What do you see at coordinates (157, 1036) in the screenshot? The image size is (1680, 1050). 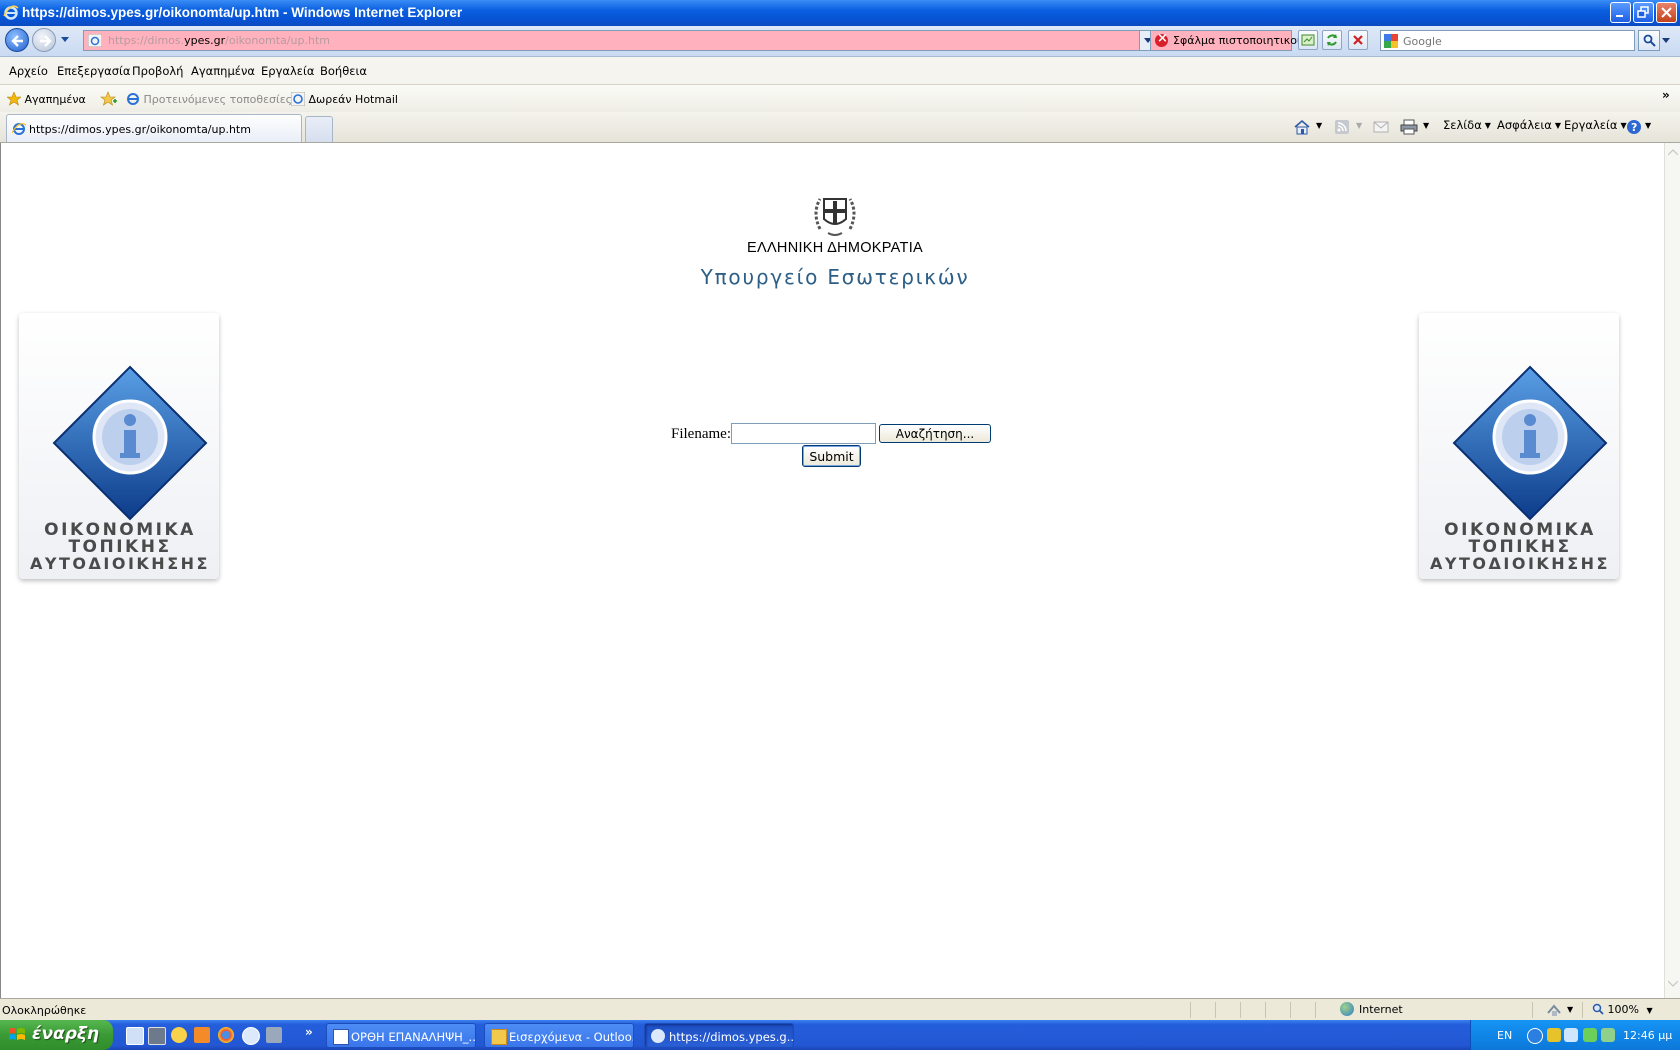 I see `show-desktop-icon` at bounding box center [157, 1036].